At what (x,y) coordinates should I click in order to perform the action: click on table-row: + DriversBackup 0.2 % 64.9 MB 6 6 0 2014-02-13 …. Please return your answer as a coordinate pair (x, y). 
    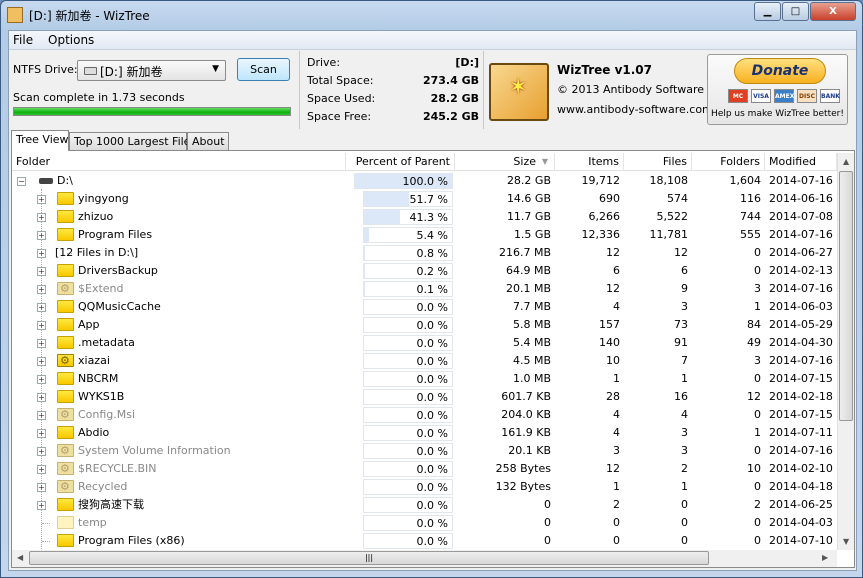
    Looking at the image, I should click on (424, 271).